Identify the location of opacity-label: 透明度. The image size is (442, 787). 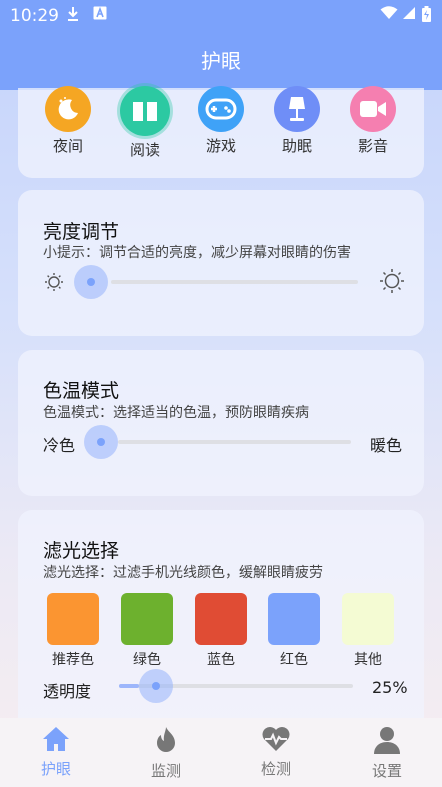
(67, 691).